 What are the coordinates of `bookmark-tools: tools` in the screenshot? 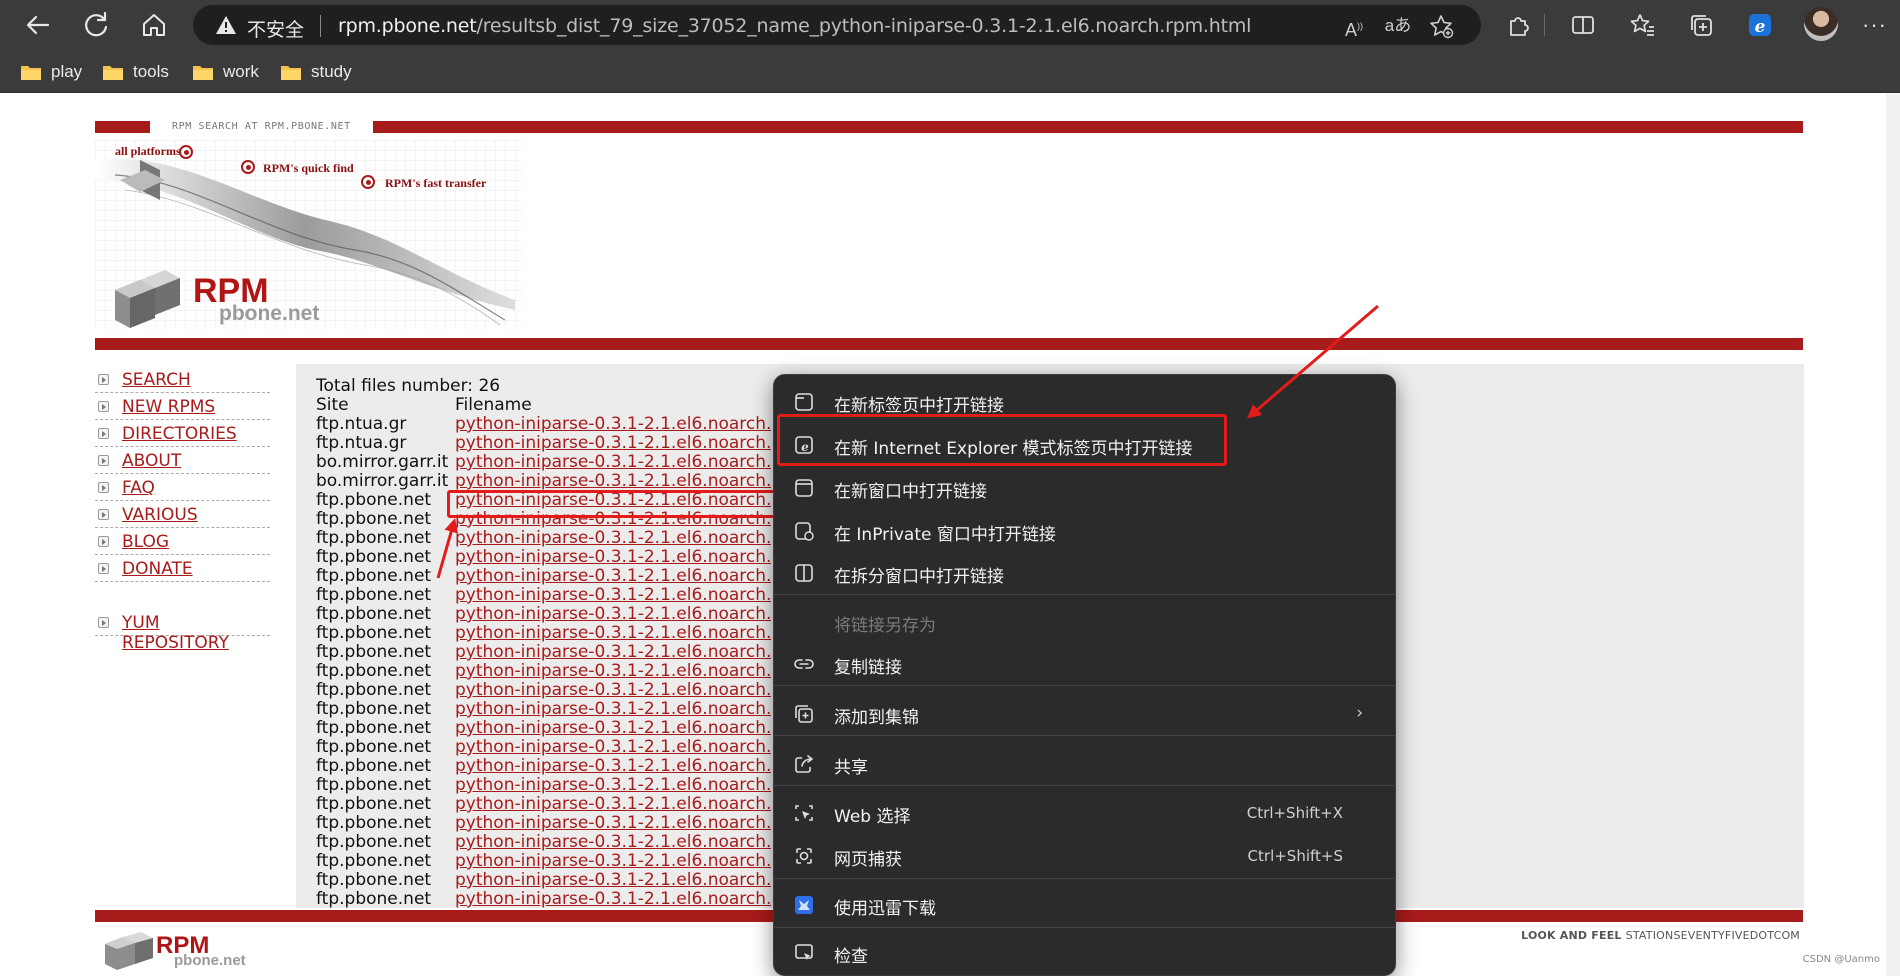 It's located at (135, 72).